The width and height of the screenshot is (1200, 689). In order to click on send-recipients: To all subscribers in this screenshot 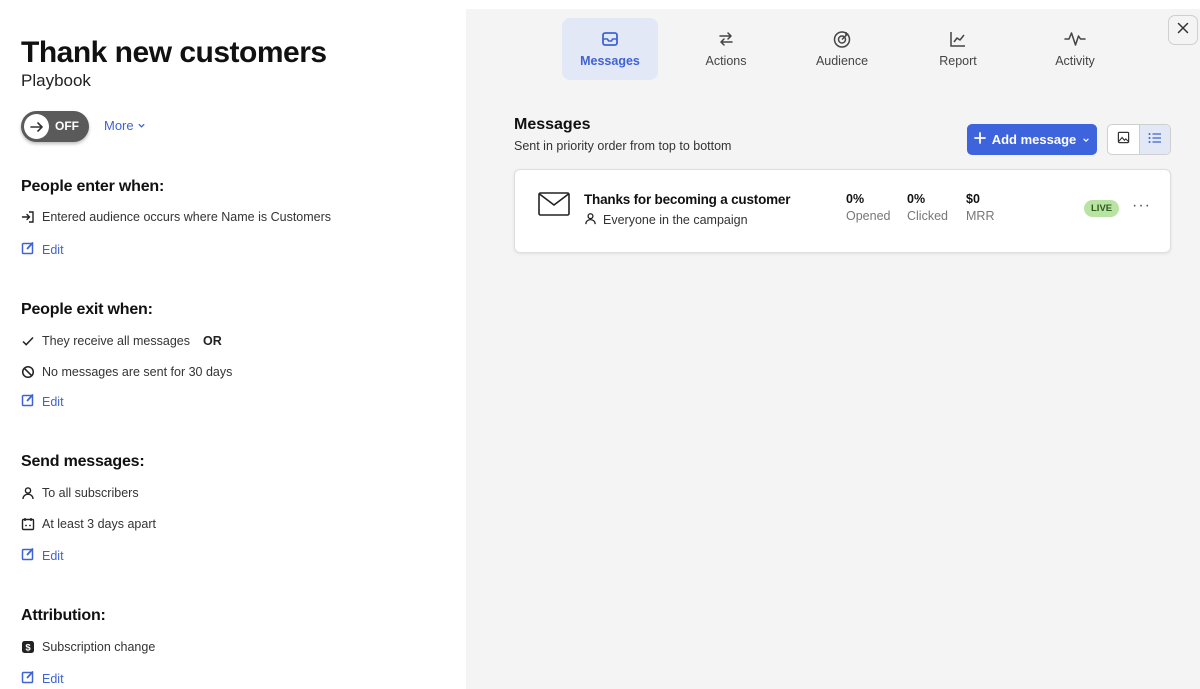, I will do `click(90, 493)`.